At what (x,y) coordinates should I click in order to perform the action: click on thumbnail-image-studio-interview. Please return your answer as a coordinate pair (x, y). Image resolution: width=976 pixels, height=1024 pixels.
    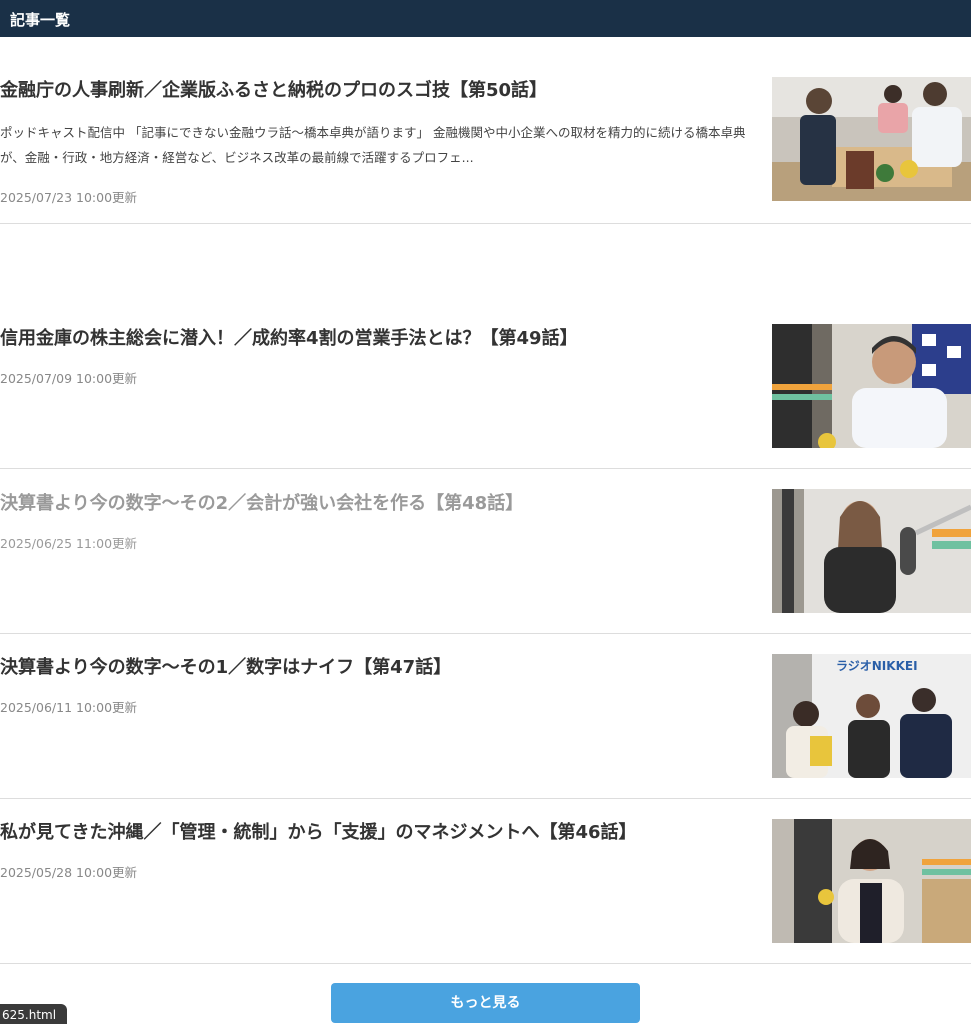
    Looking at the image, I should click on (871, 386).